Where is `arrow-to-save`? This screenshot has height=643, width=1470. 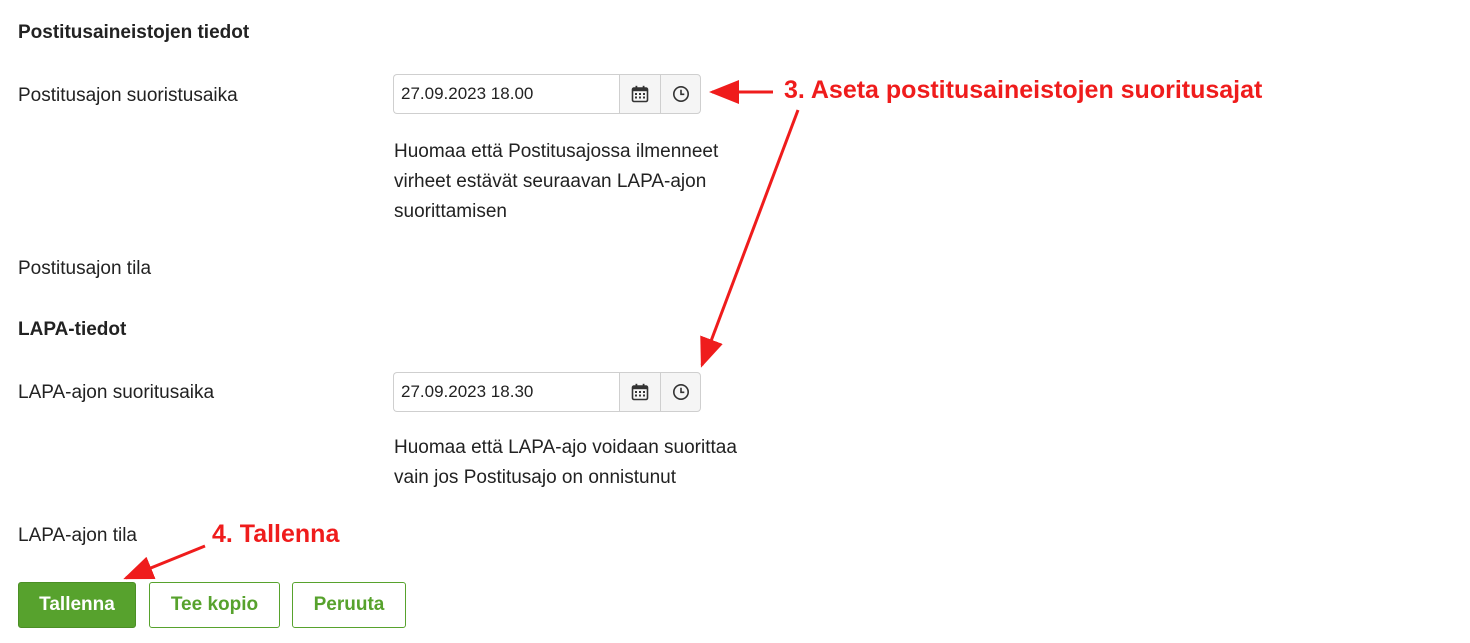
arrow-to-save is located at coordinates (164, 562).